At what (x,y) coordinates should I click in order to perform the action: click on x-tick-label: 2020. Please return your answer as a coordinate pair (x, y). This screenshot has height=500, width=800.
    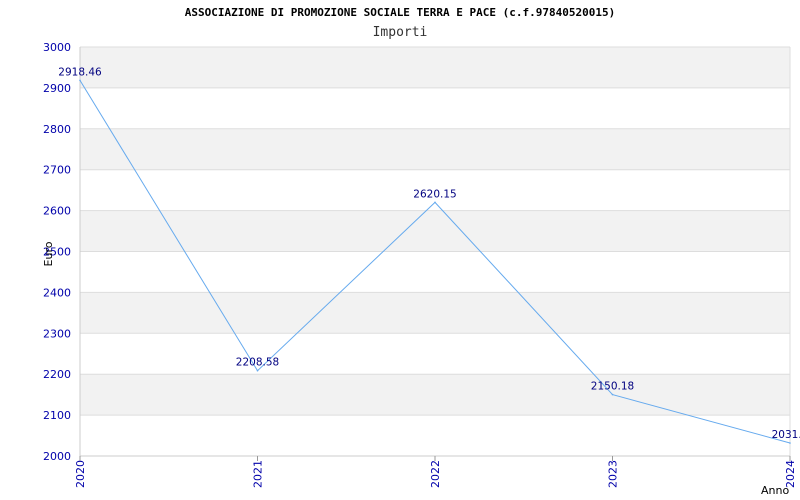
    Looking at the image, I should click on (80, 474).